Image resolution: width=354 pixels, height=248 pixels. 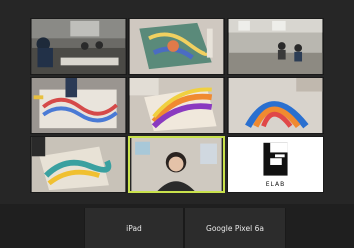 I want to click on classroom-video-icon, so click(x=78, y=46).